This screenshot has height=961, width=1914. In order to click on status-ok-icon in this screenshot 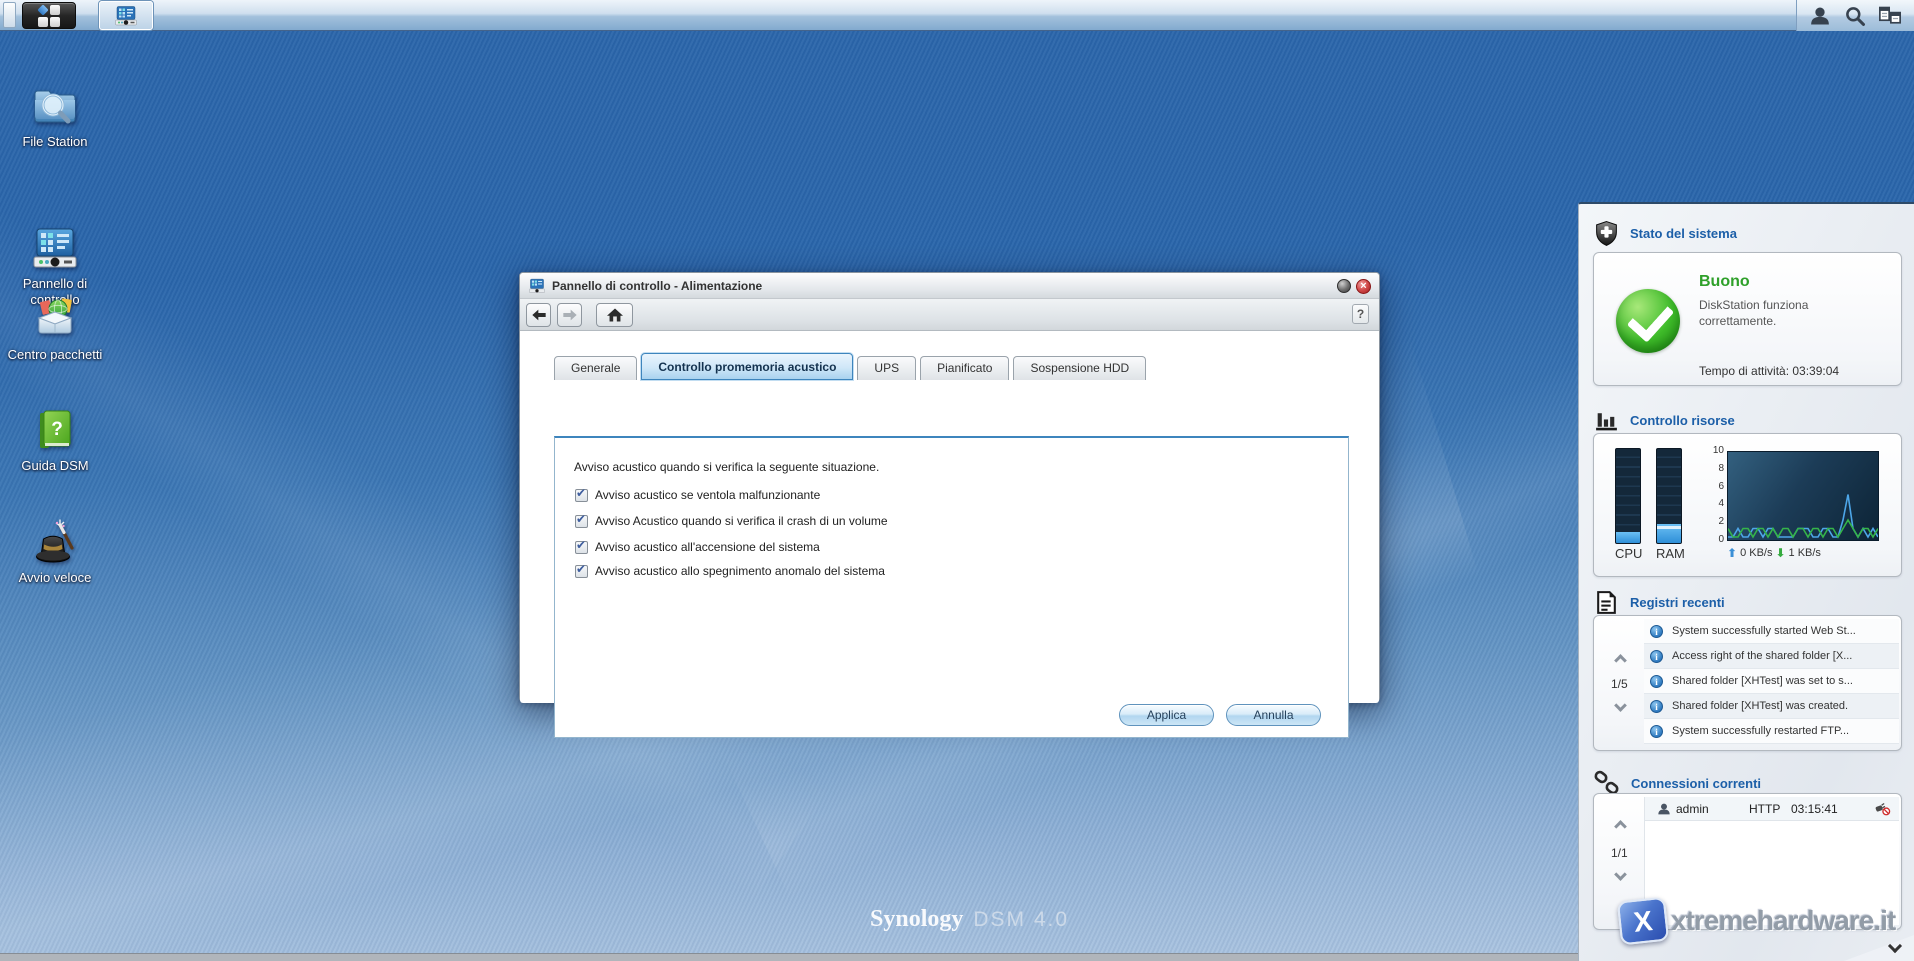, I will do `click(1648, 321)`.